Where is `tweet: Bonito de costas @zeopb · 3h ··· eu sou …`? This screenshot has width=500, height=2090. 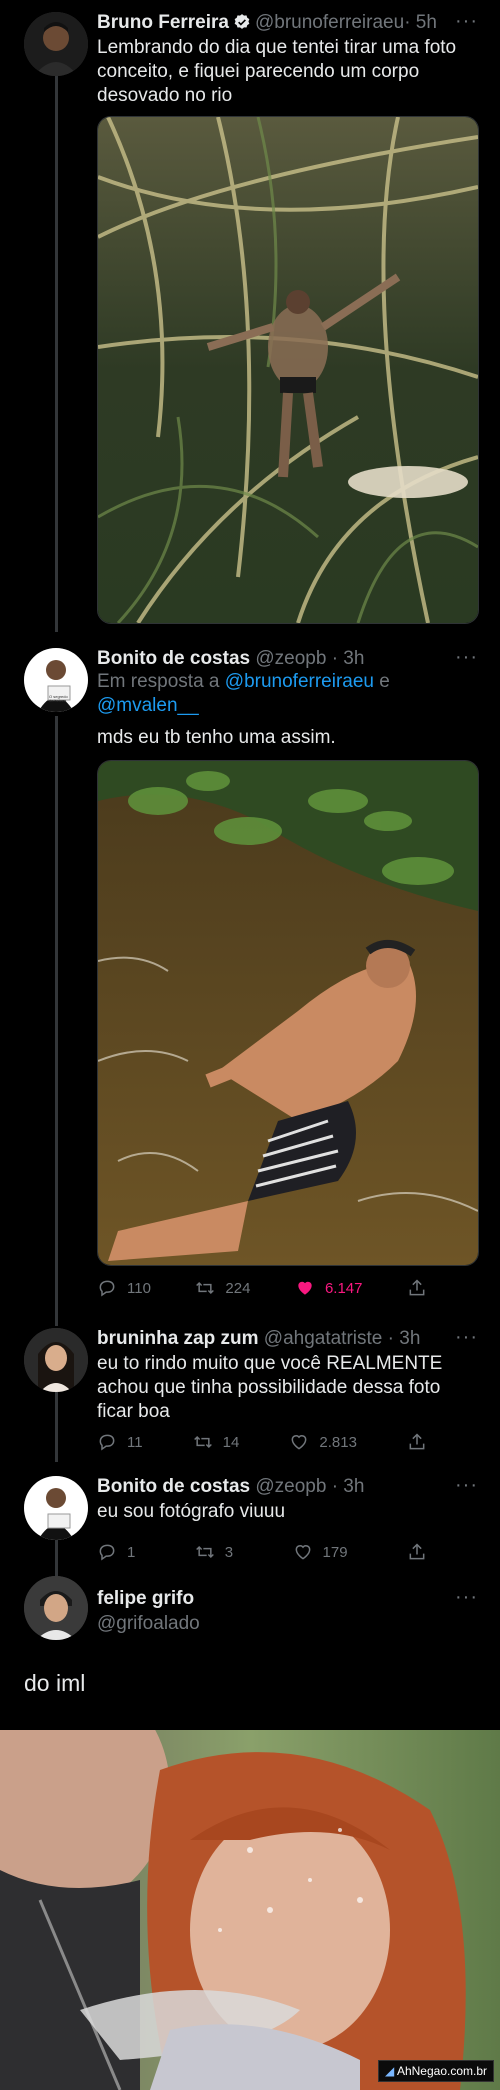 tweet: Bonito de costas @zeopb · 3h ··· eu sou … is located at coordinates (250, 1523).